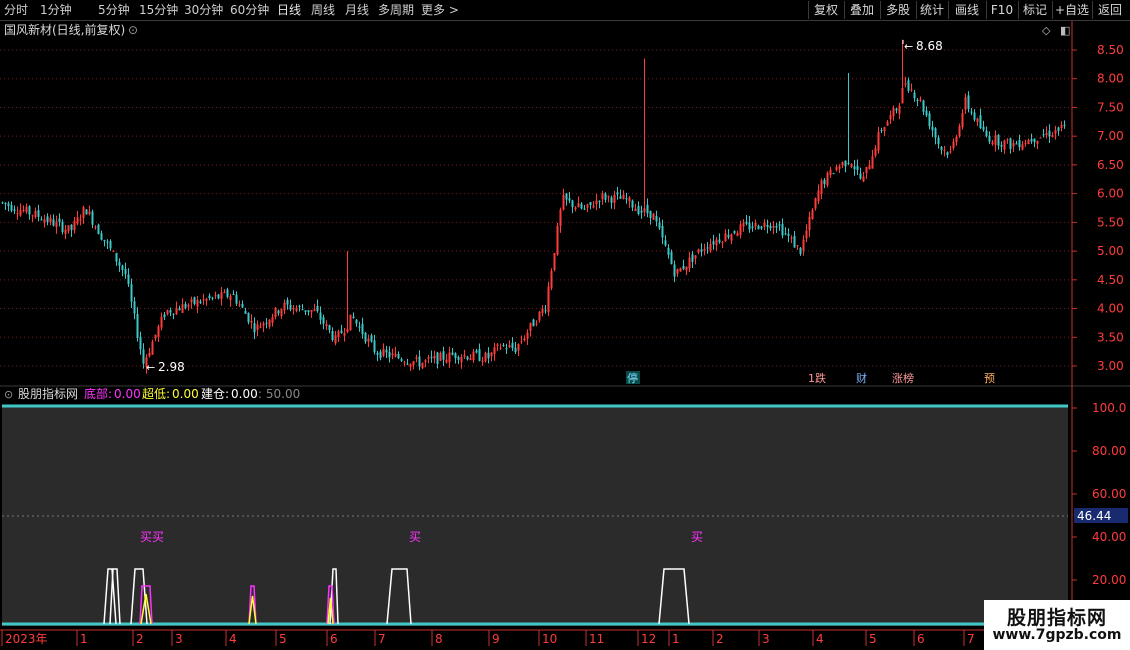 This screenshot has width=1130, height=650. What do you see at coordinates (720, 639) in the screenshot?
I see `time-tick-label: 2` at bounding box center [720, 639].